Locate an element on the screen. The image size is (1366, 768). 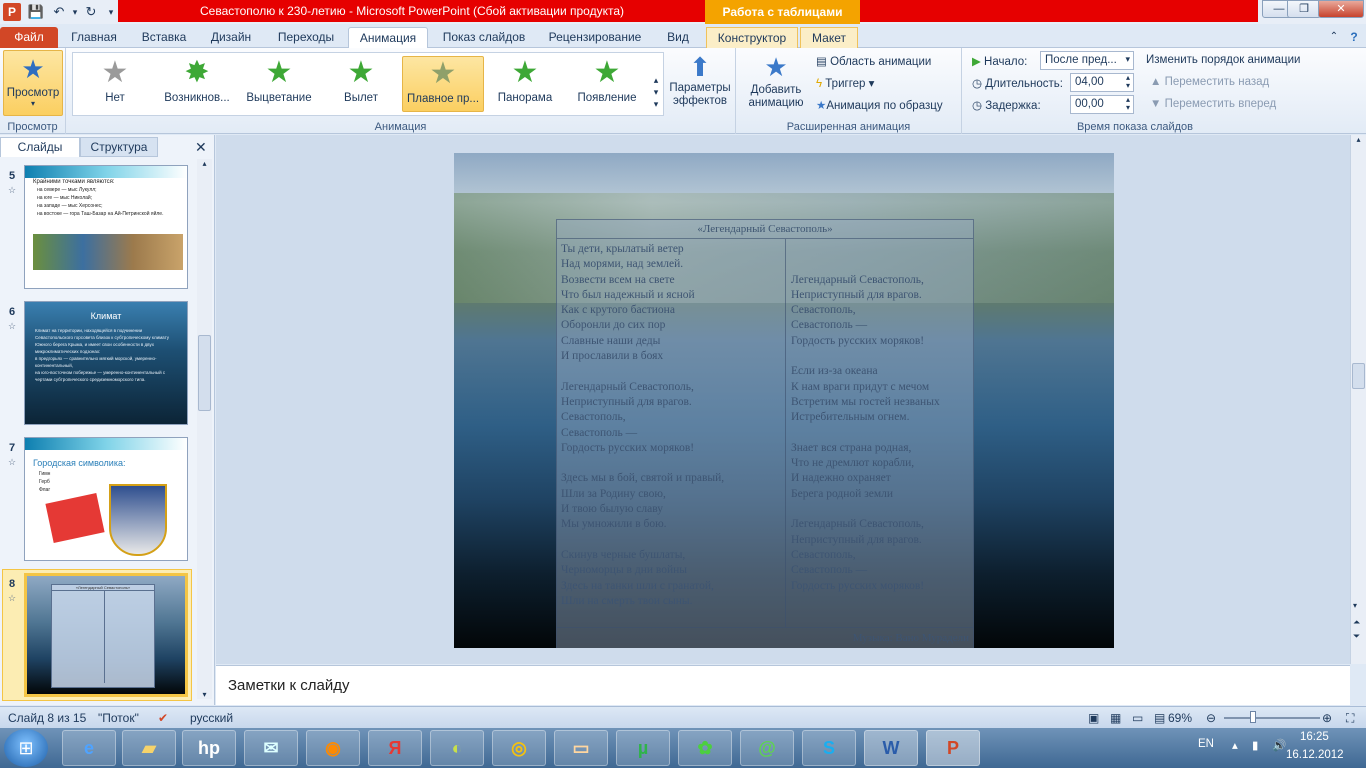
close-panel-icon: ✕ is located at coordinates (201, 147).